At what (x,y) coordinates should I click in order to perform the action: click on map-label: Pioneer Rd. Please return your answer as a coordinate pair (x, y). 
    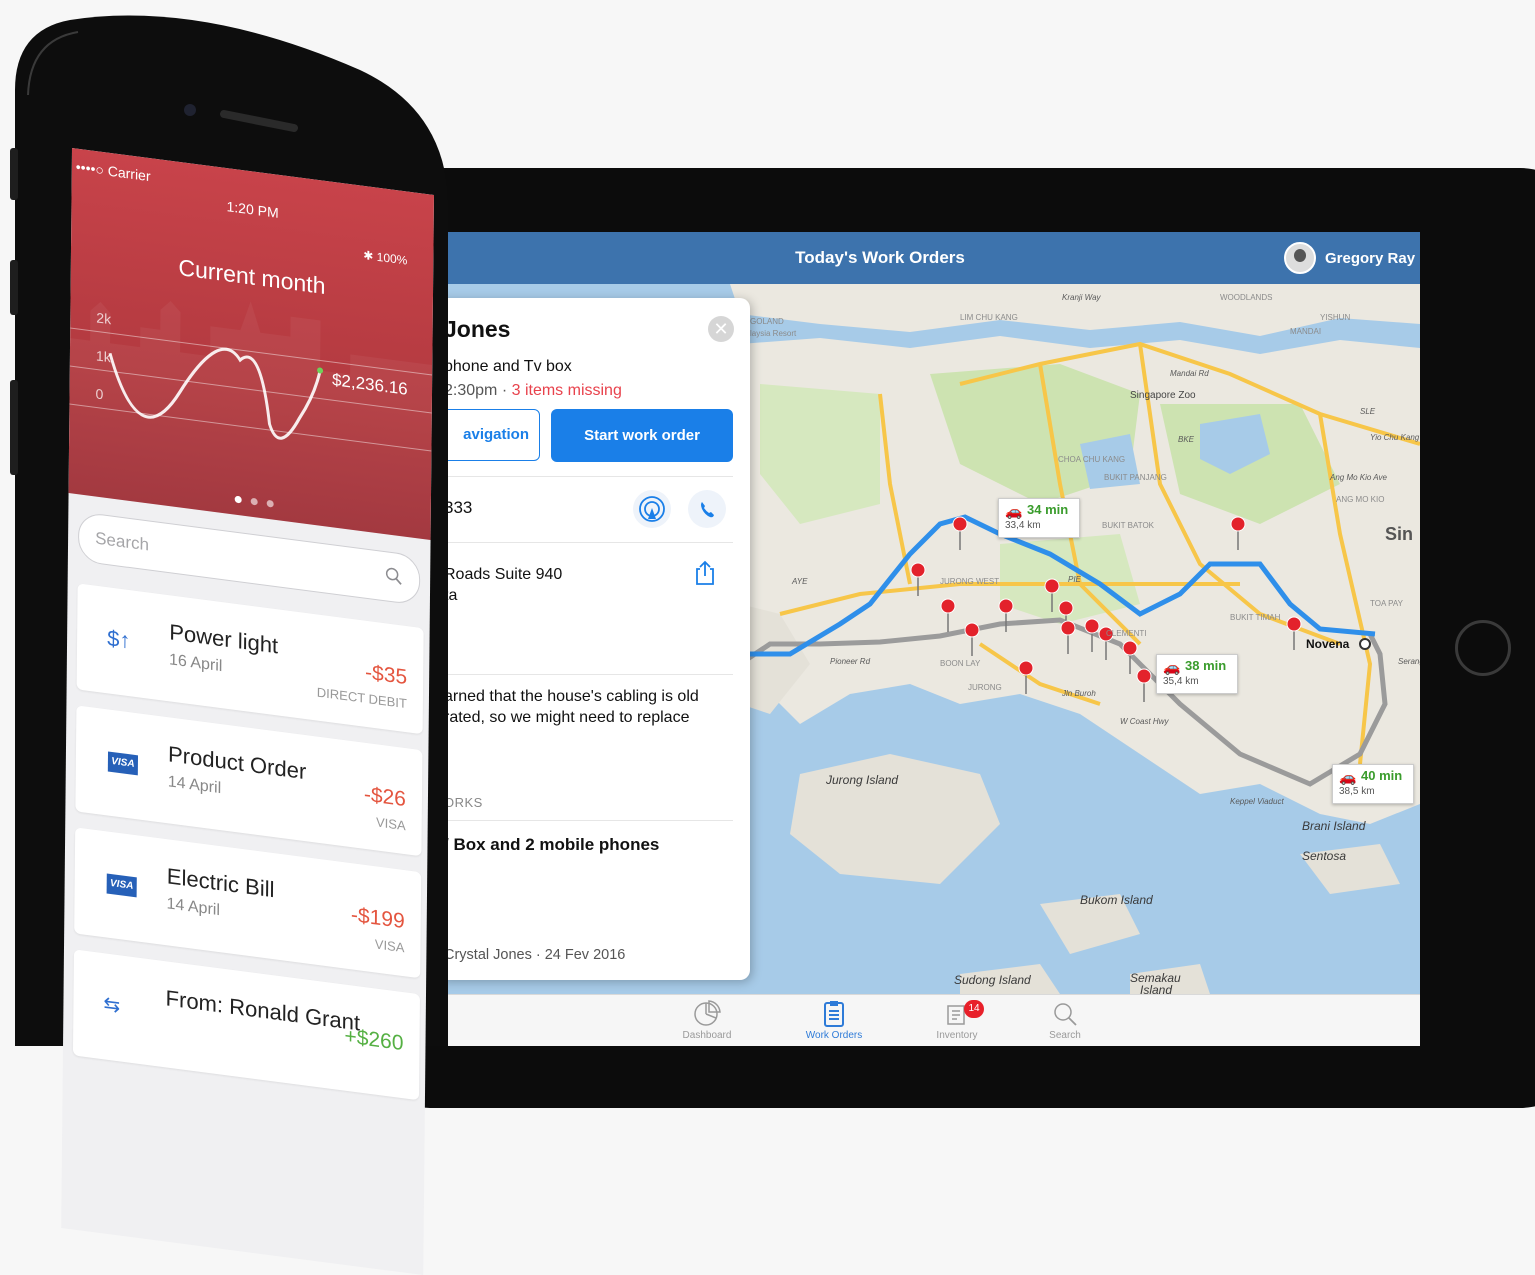
    Looking at the image, I should click on (850, 661).